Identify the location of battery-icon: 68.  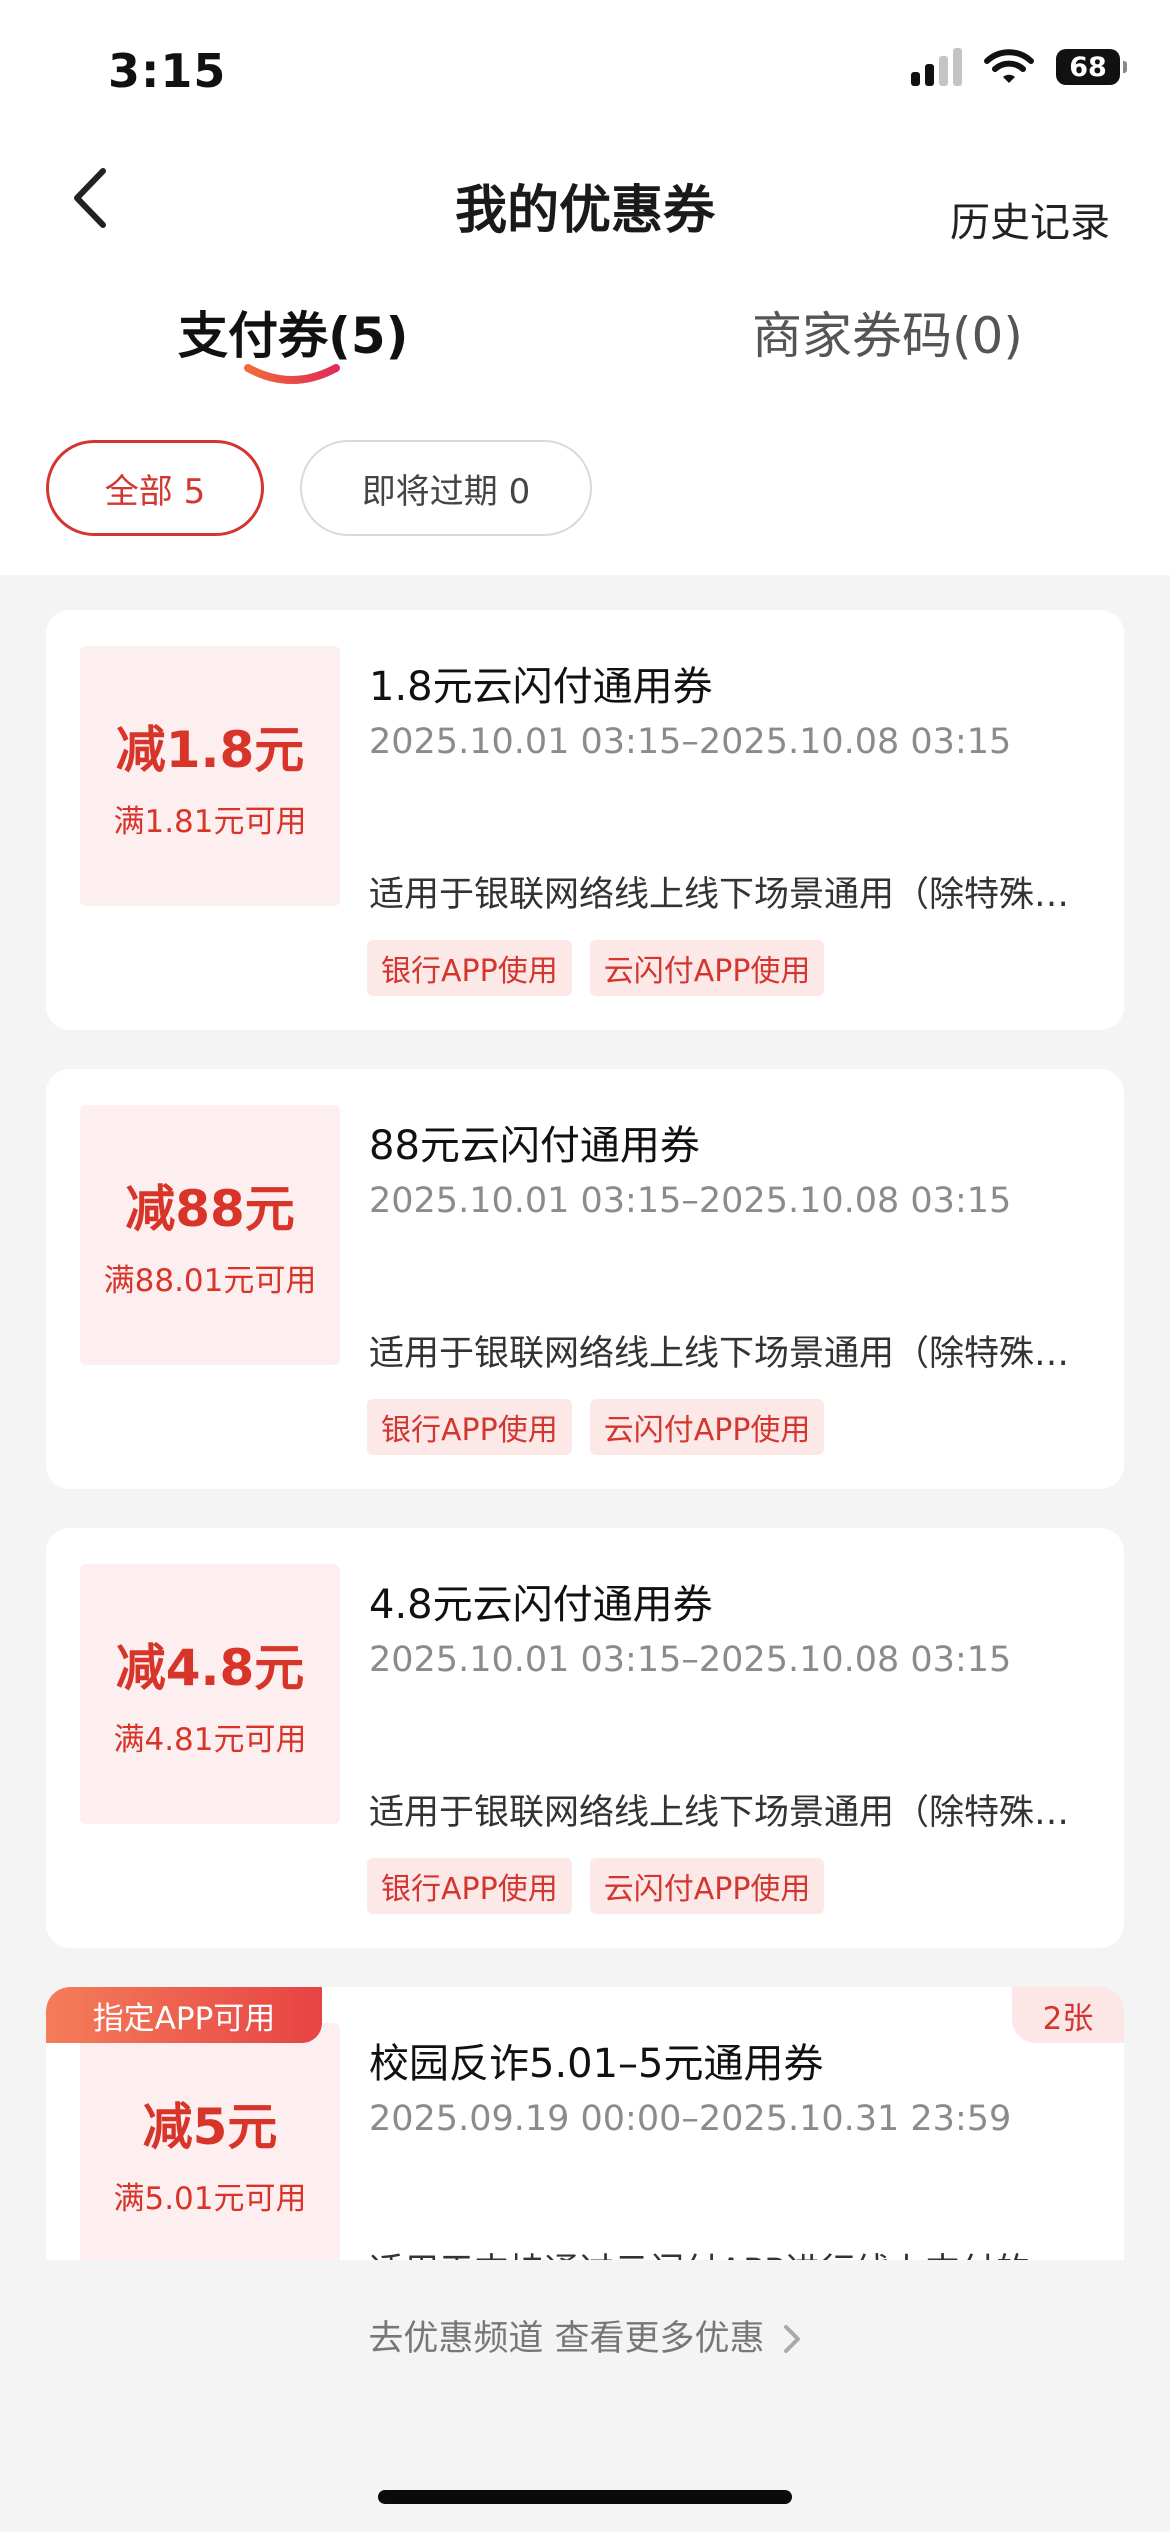
(1091, 67).